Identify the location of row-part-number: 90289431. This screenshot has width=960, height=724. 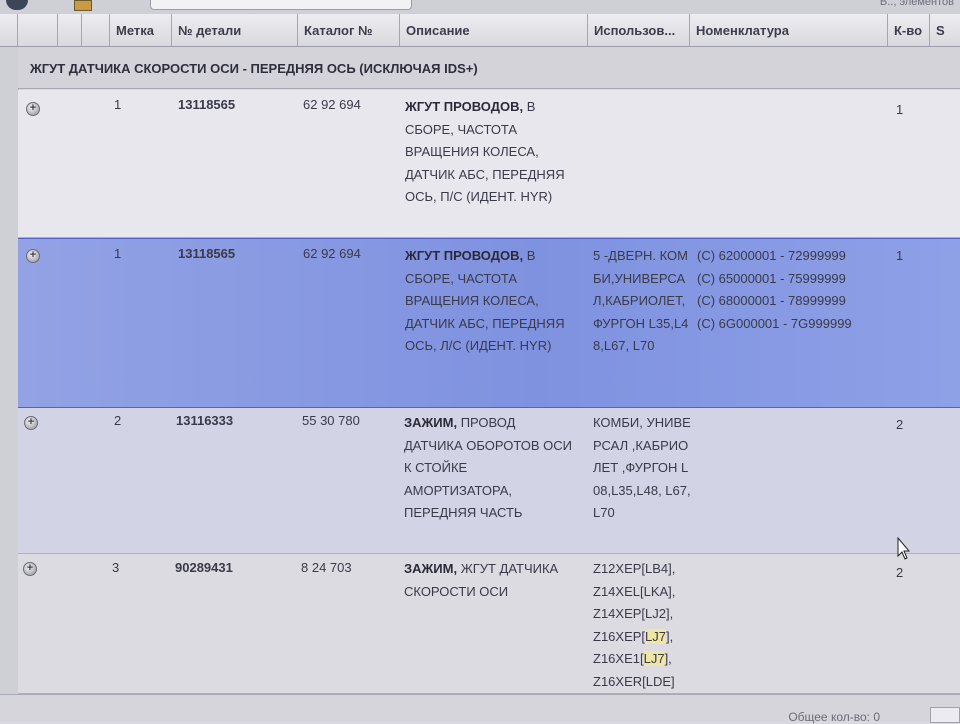
(204, 567).